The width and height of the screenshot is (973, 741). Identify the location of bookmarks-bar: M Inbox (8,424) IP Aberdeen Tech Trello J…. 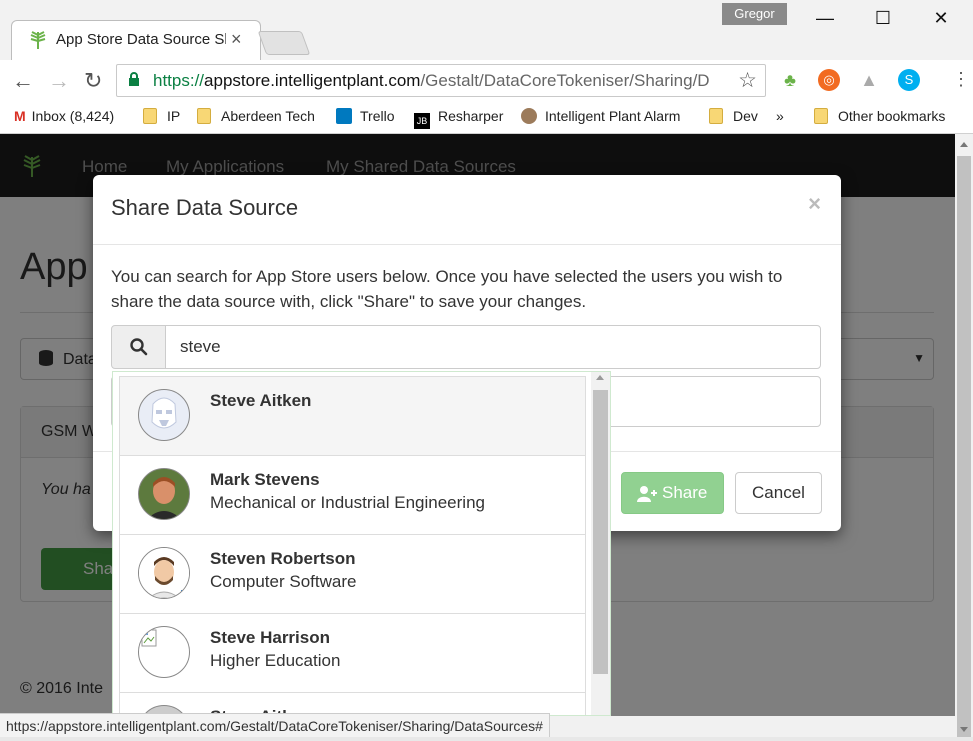
(486, 118).